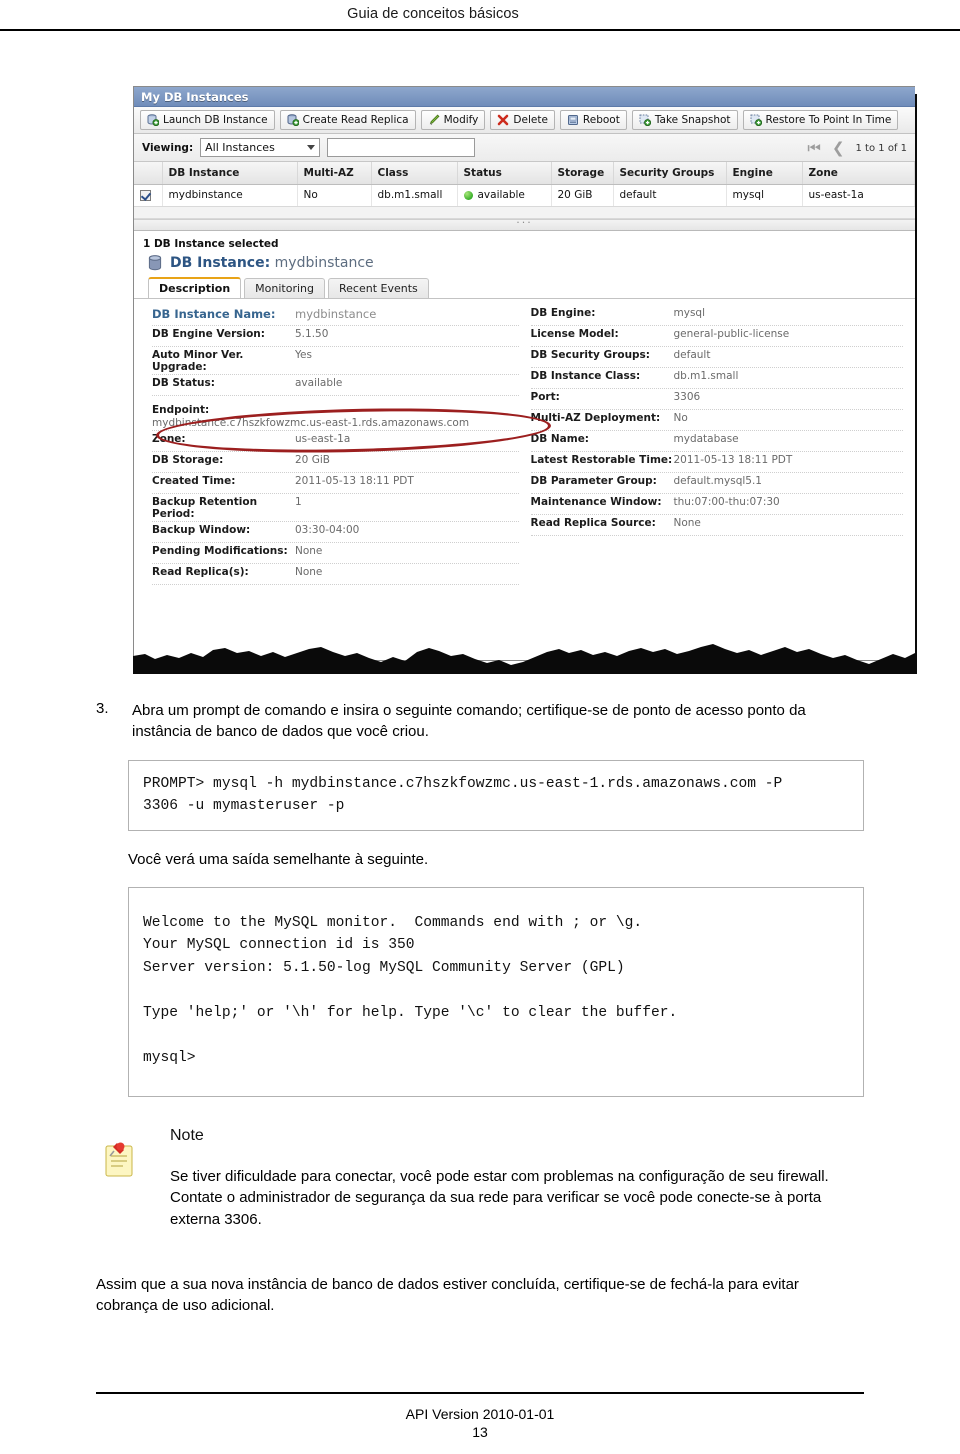  I want to click on detail-value: 3306, so click(687, 396).